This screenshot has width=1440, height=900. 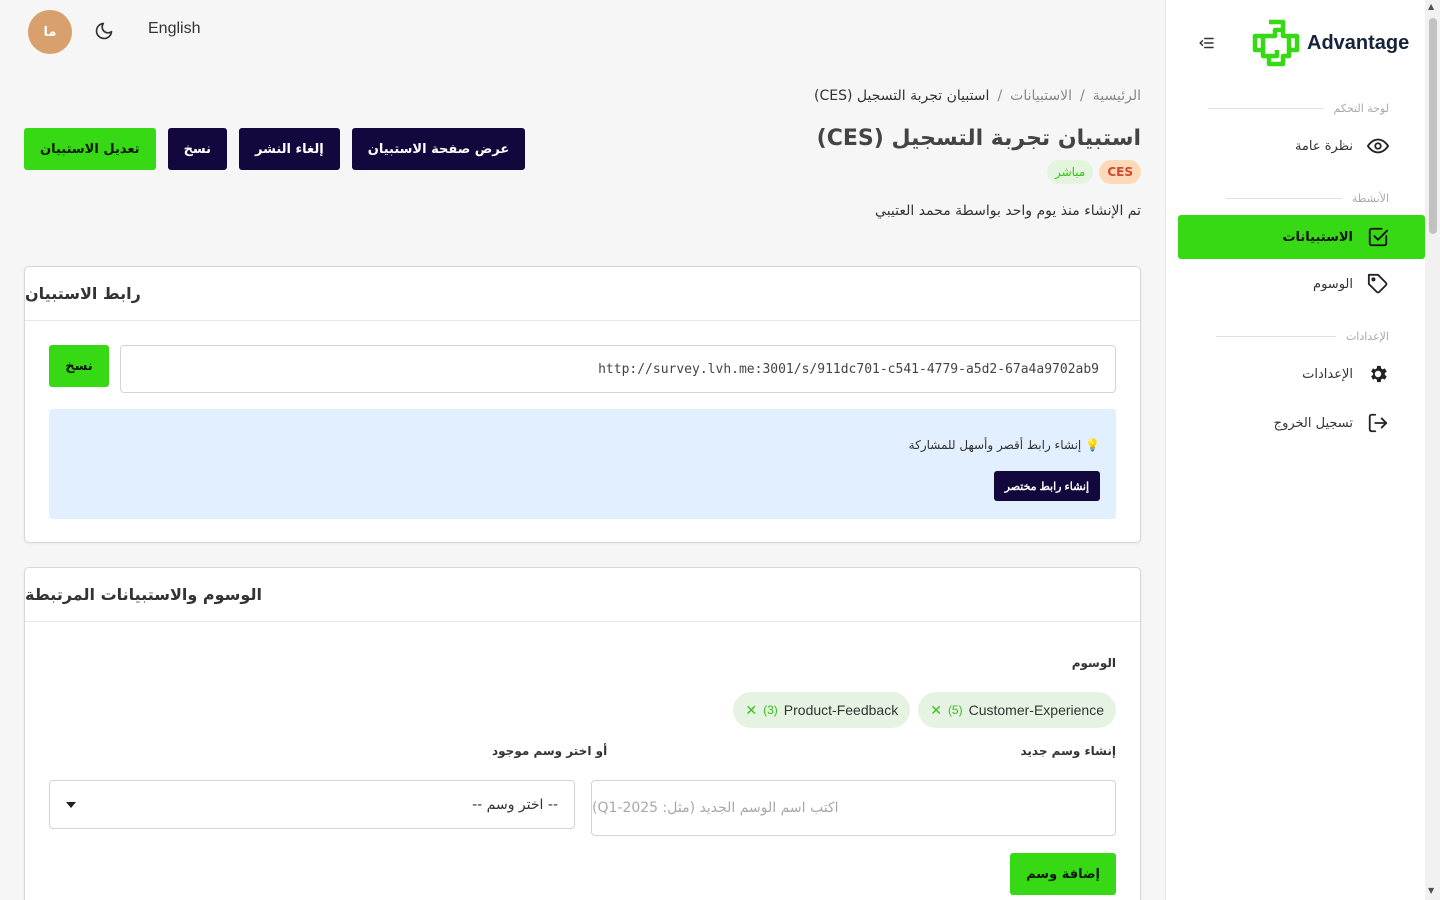 I want to click on eye-icon, so click(x=1378, y=146).